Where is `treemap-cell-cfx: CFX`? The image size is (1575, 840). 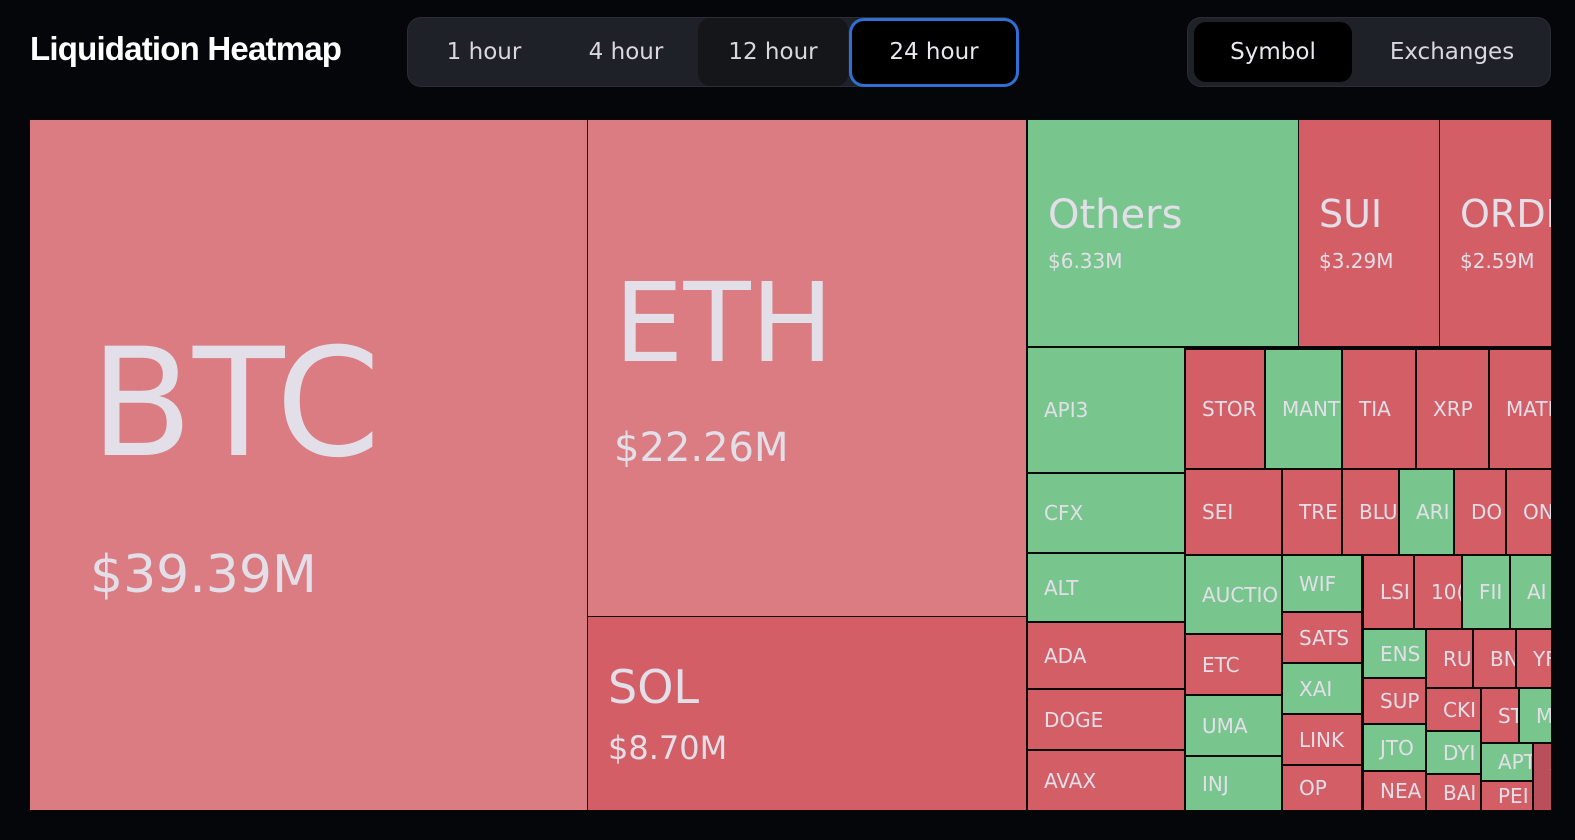
treemap-cell-cfx: CFX is located at coordinates (1106, 513).